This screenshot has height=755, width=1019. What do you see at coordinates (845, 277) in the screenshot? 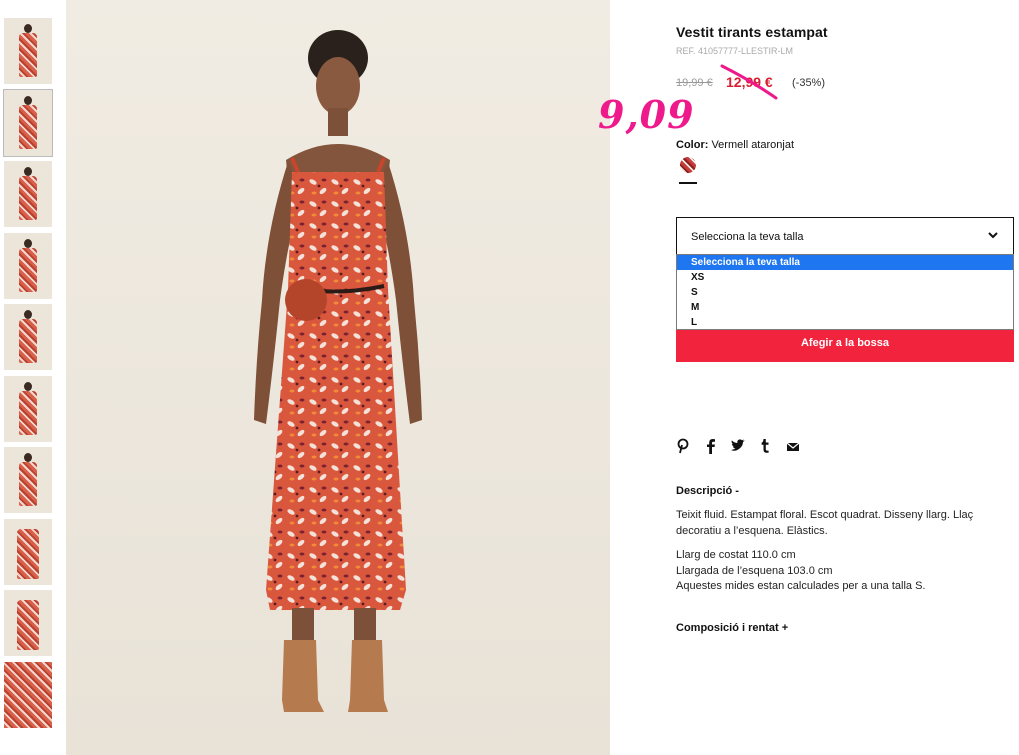
I see `size-option-xs: XS` at bounding box center [845, 277].